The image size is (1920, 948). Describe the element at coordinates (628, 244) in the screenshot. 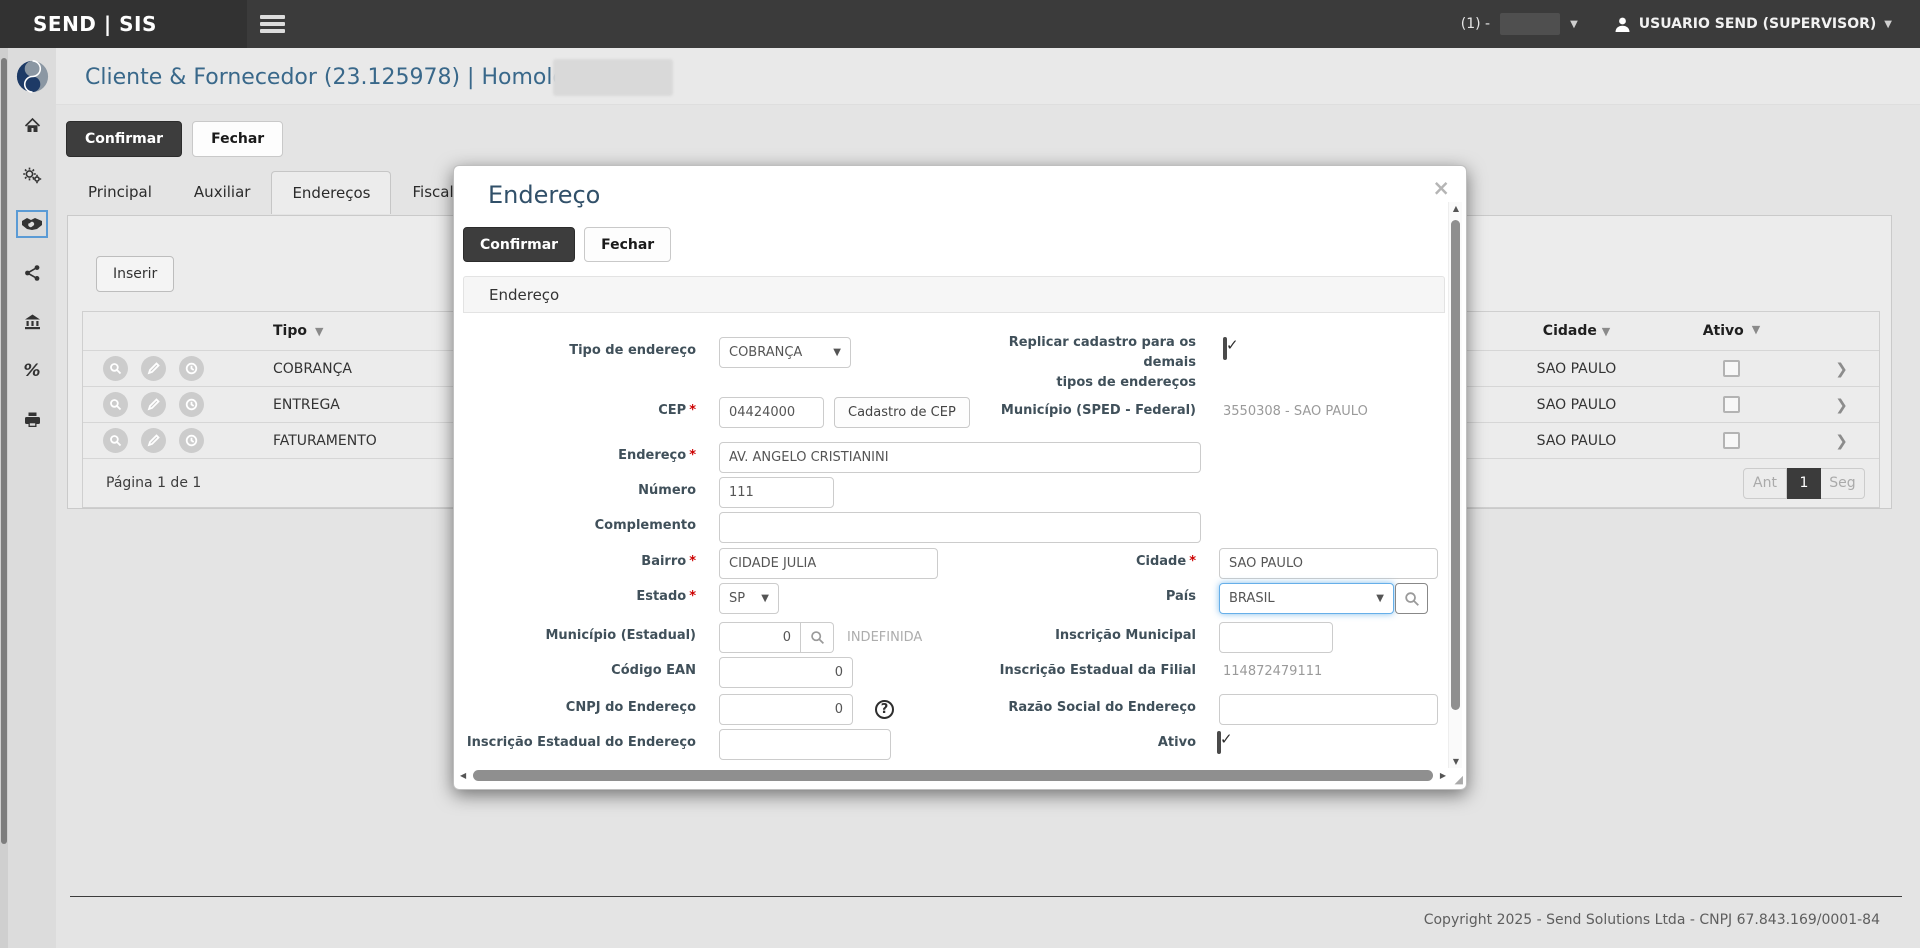

I see `modal-close-button: Fechar` at that location.